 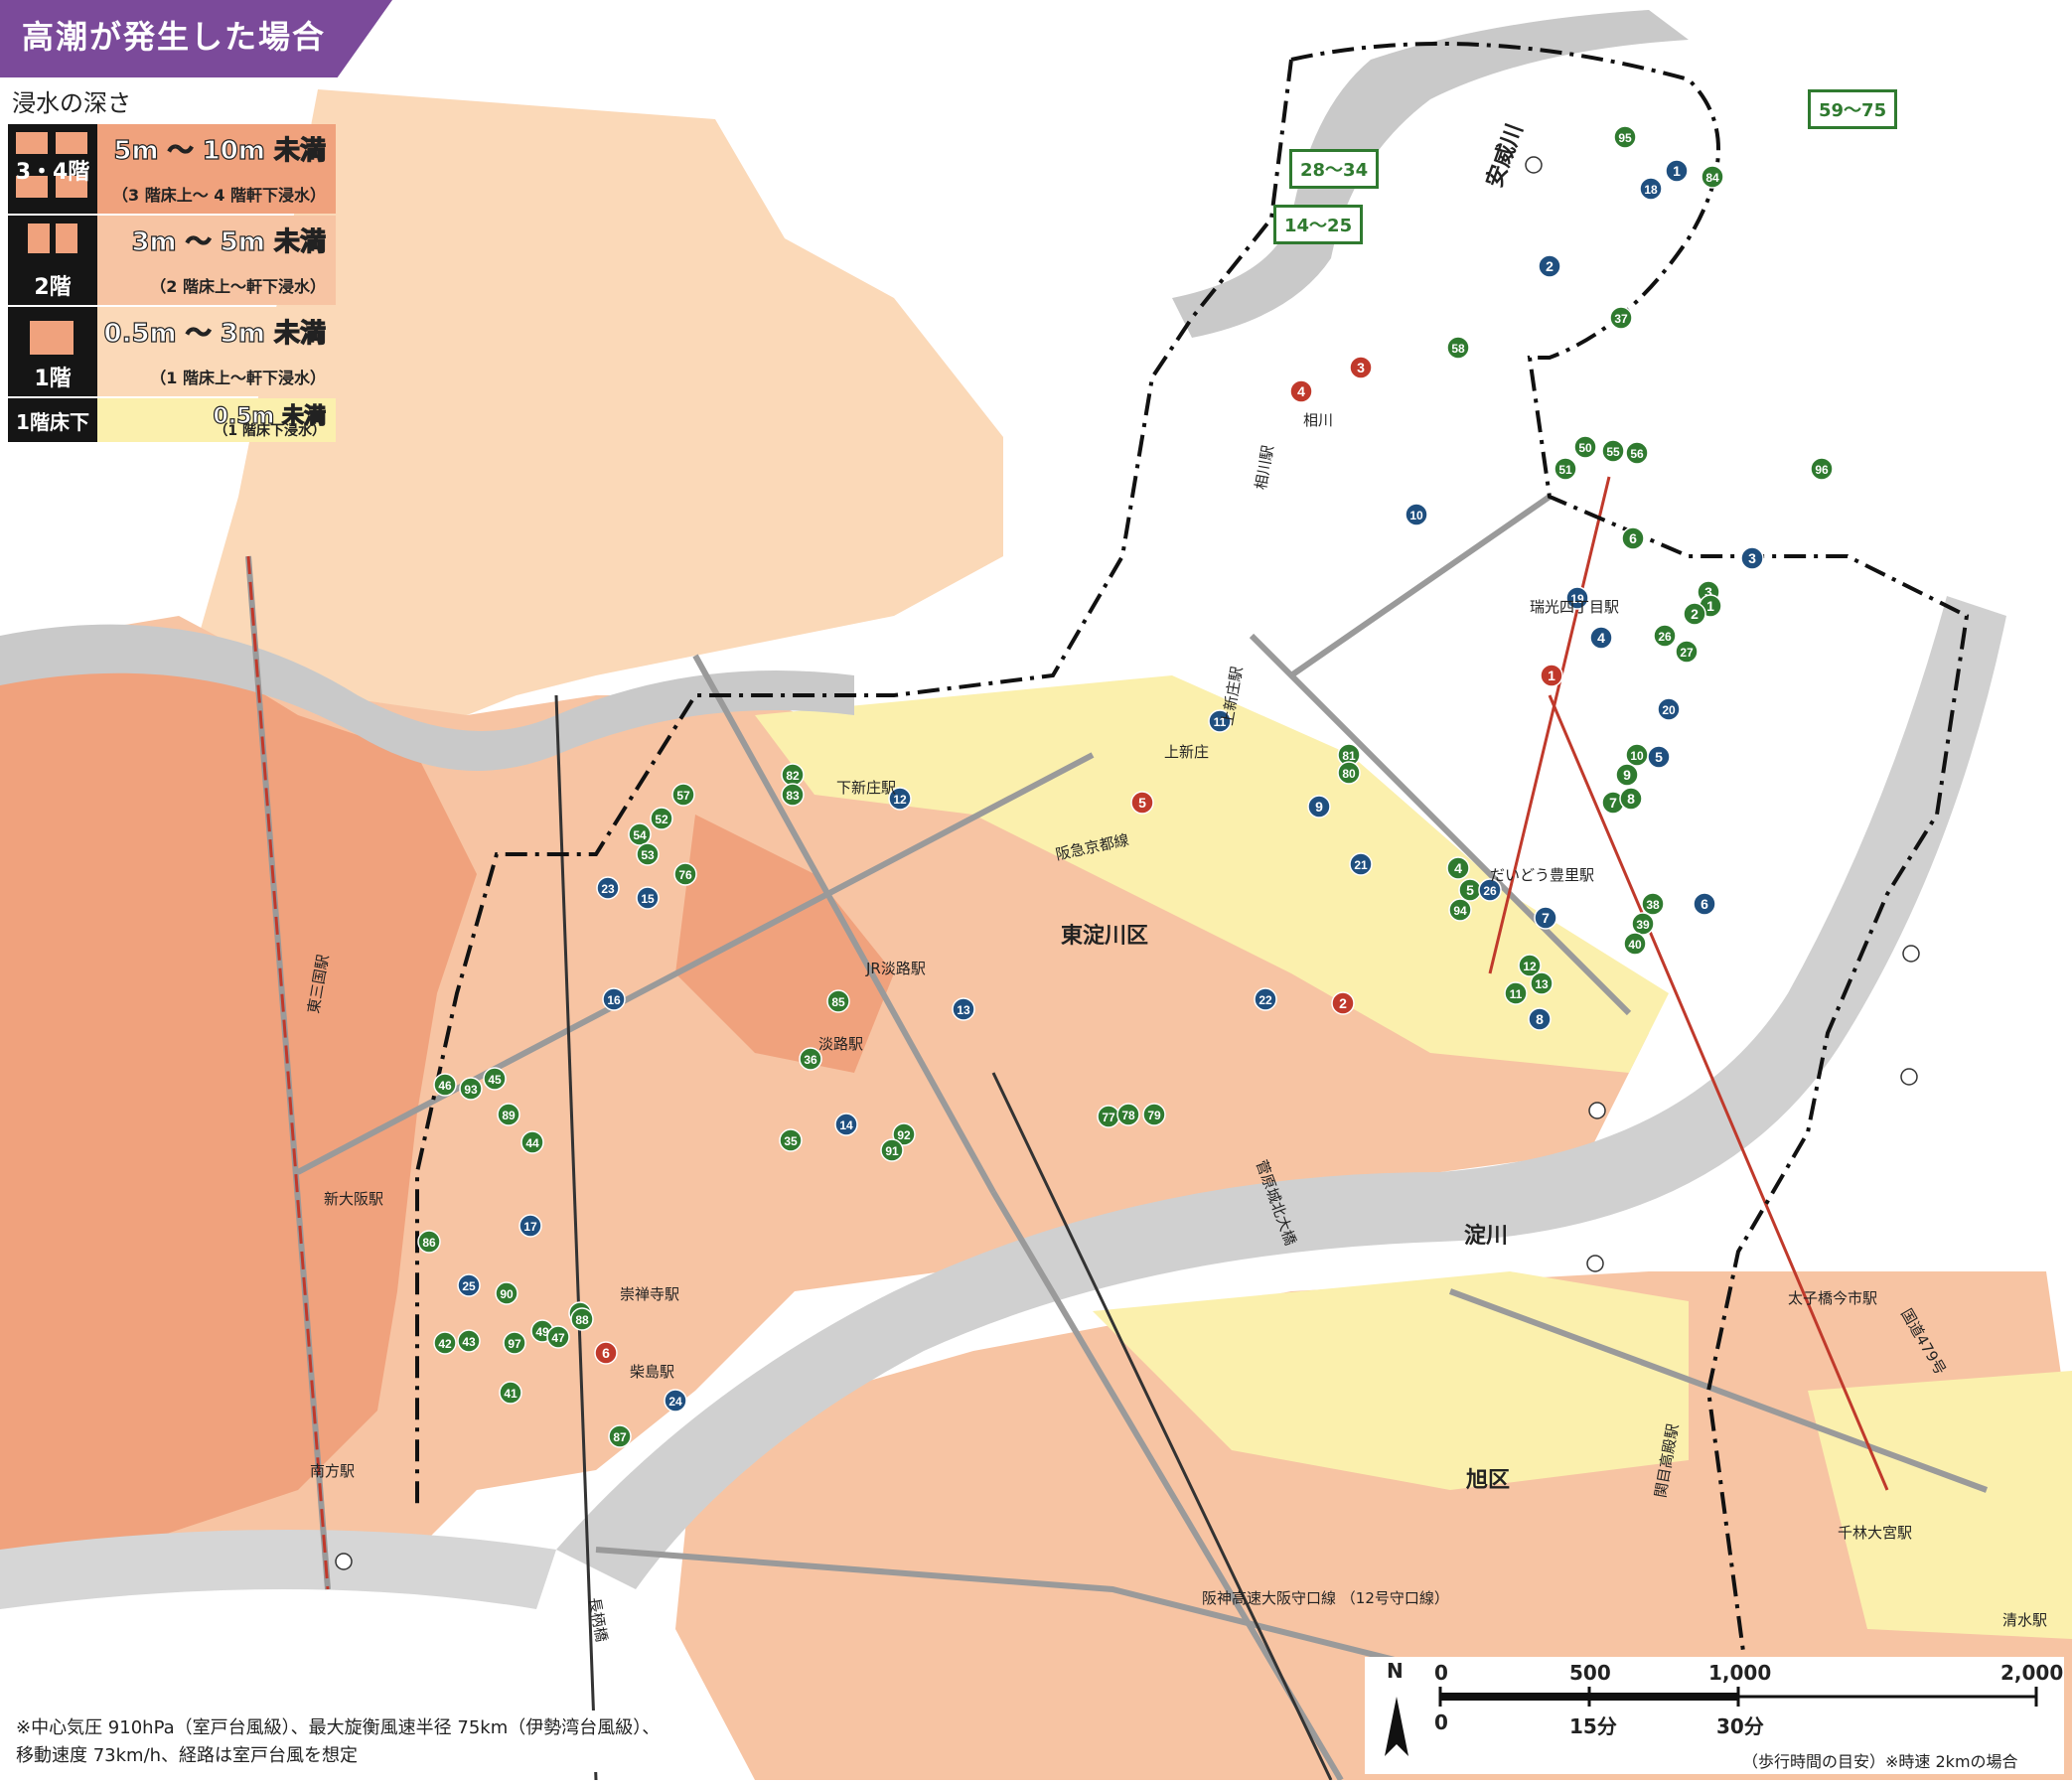 I want to click on scale-t15: 15分, so click(x=1593, y=1726).